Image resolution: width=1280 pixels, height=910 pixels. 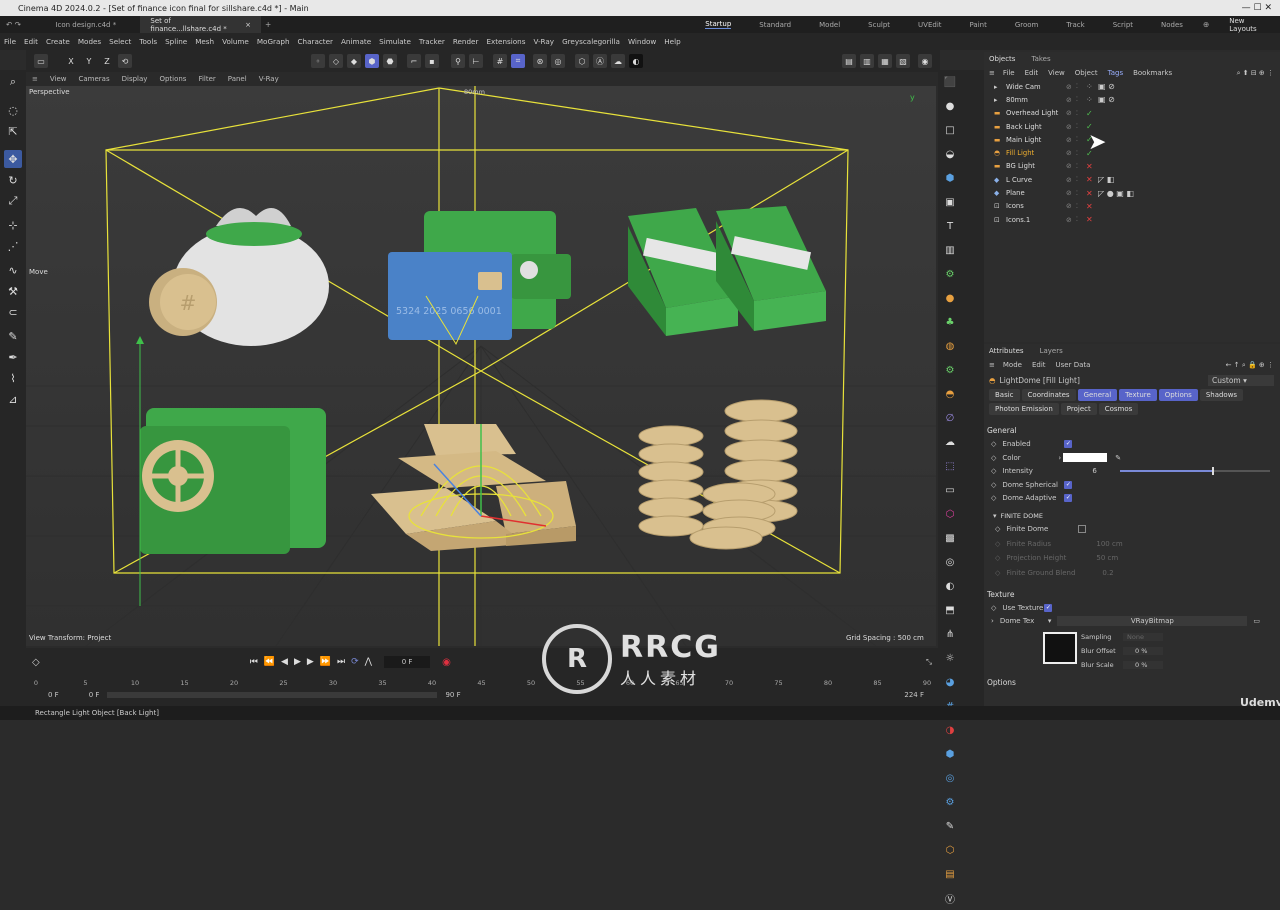 What do you see at coordinates (1250, 365) in the screenshot?
I see `attr-nav-icon: ← ↑ ⌕ 🔒 ⊕ ⋮` at bounding box center [1250, 365].